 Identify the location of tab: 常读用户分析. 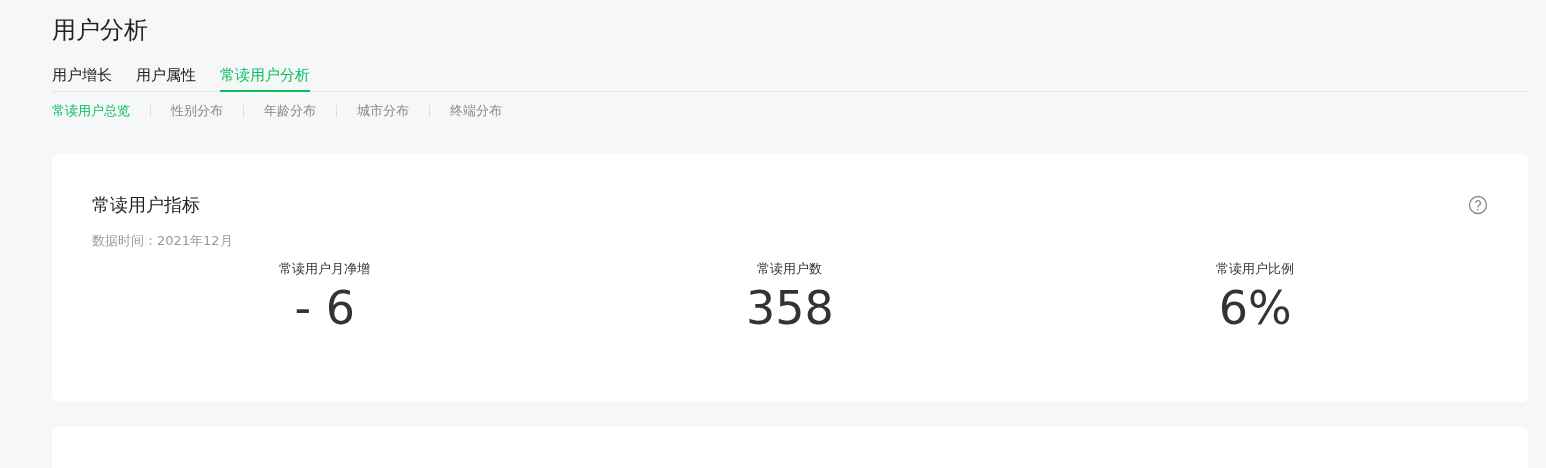
(265, 78).